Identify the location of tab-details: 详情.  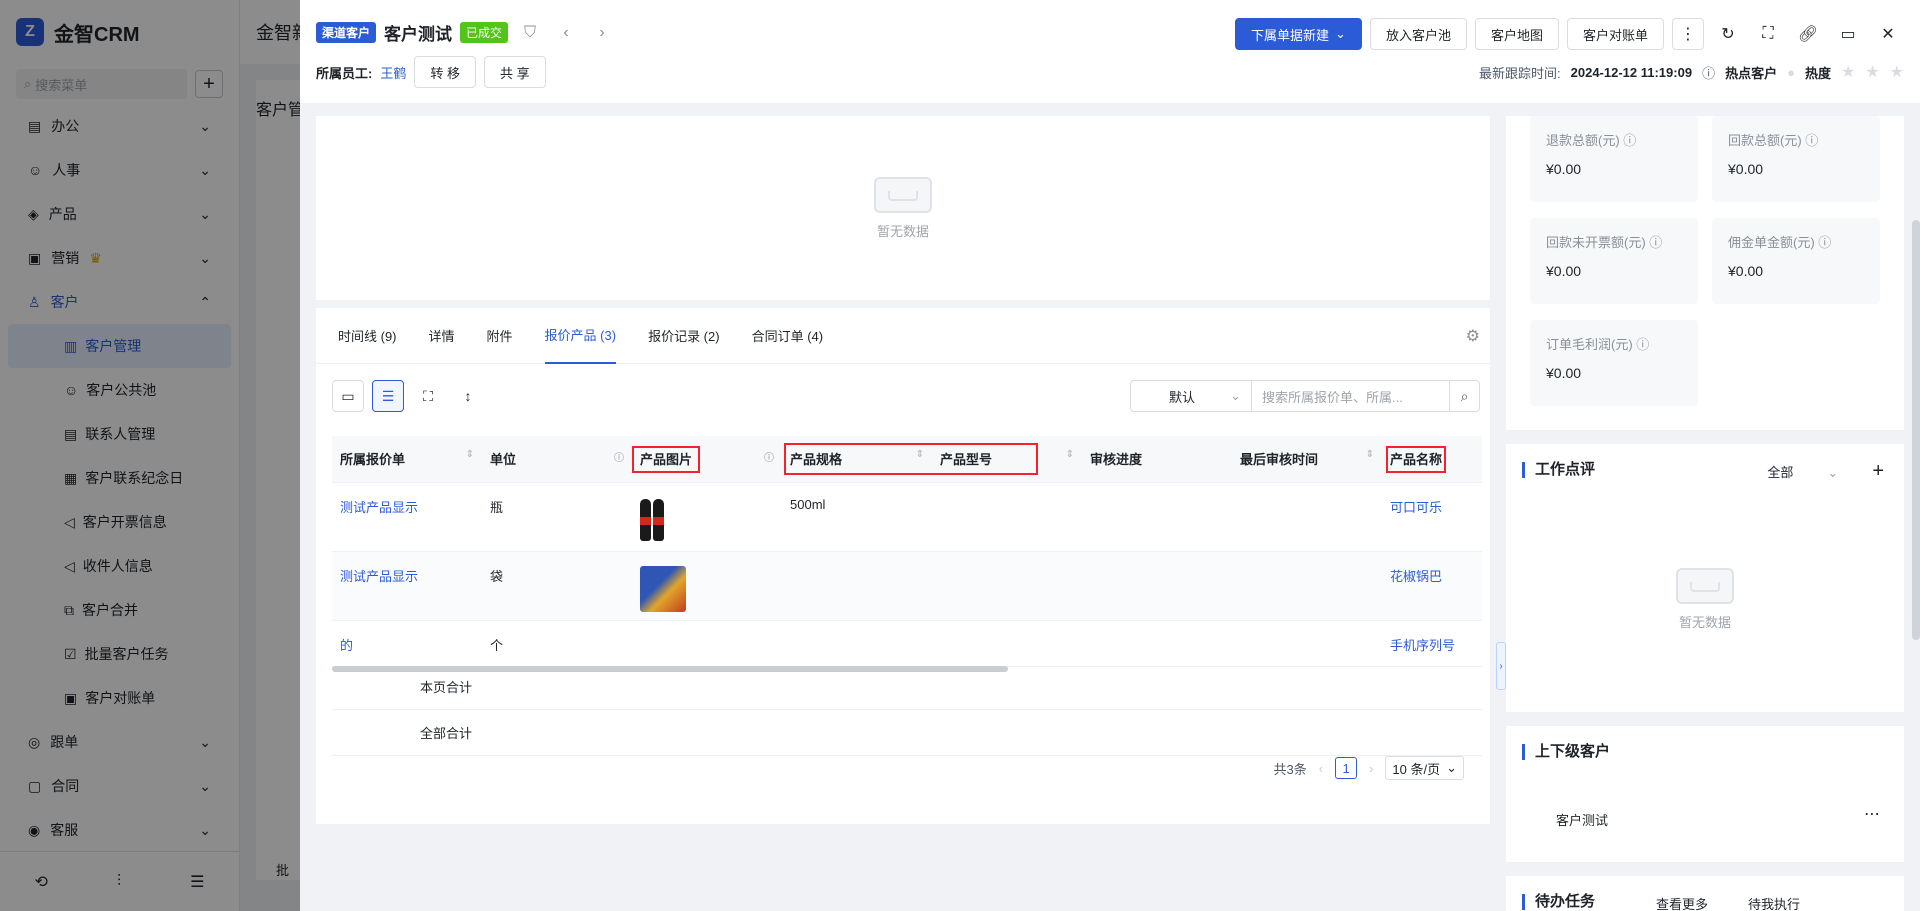
(442, 336).